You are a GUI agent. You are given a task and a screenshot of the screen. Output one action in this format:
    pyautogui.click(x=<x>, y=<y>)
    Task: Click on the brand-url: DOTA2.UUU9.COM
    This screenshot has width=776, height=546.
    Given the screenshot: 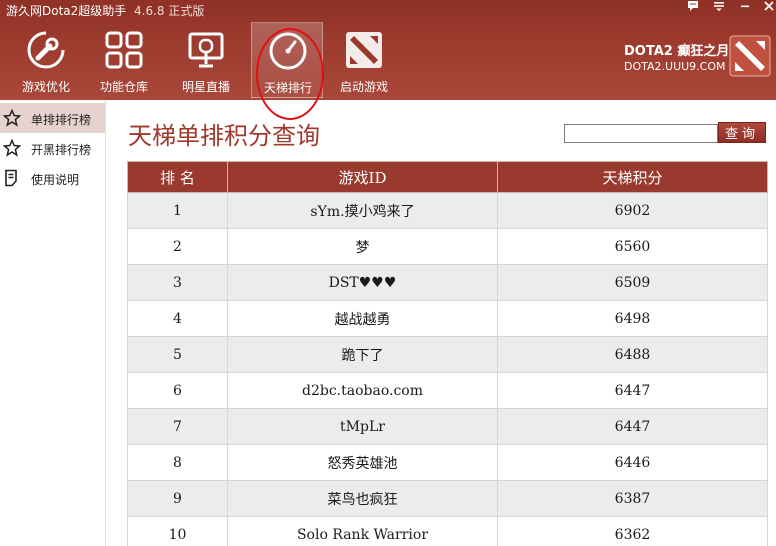 What is the action you would take?
    pyautogui.click(x=675, y=66)
    